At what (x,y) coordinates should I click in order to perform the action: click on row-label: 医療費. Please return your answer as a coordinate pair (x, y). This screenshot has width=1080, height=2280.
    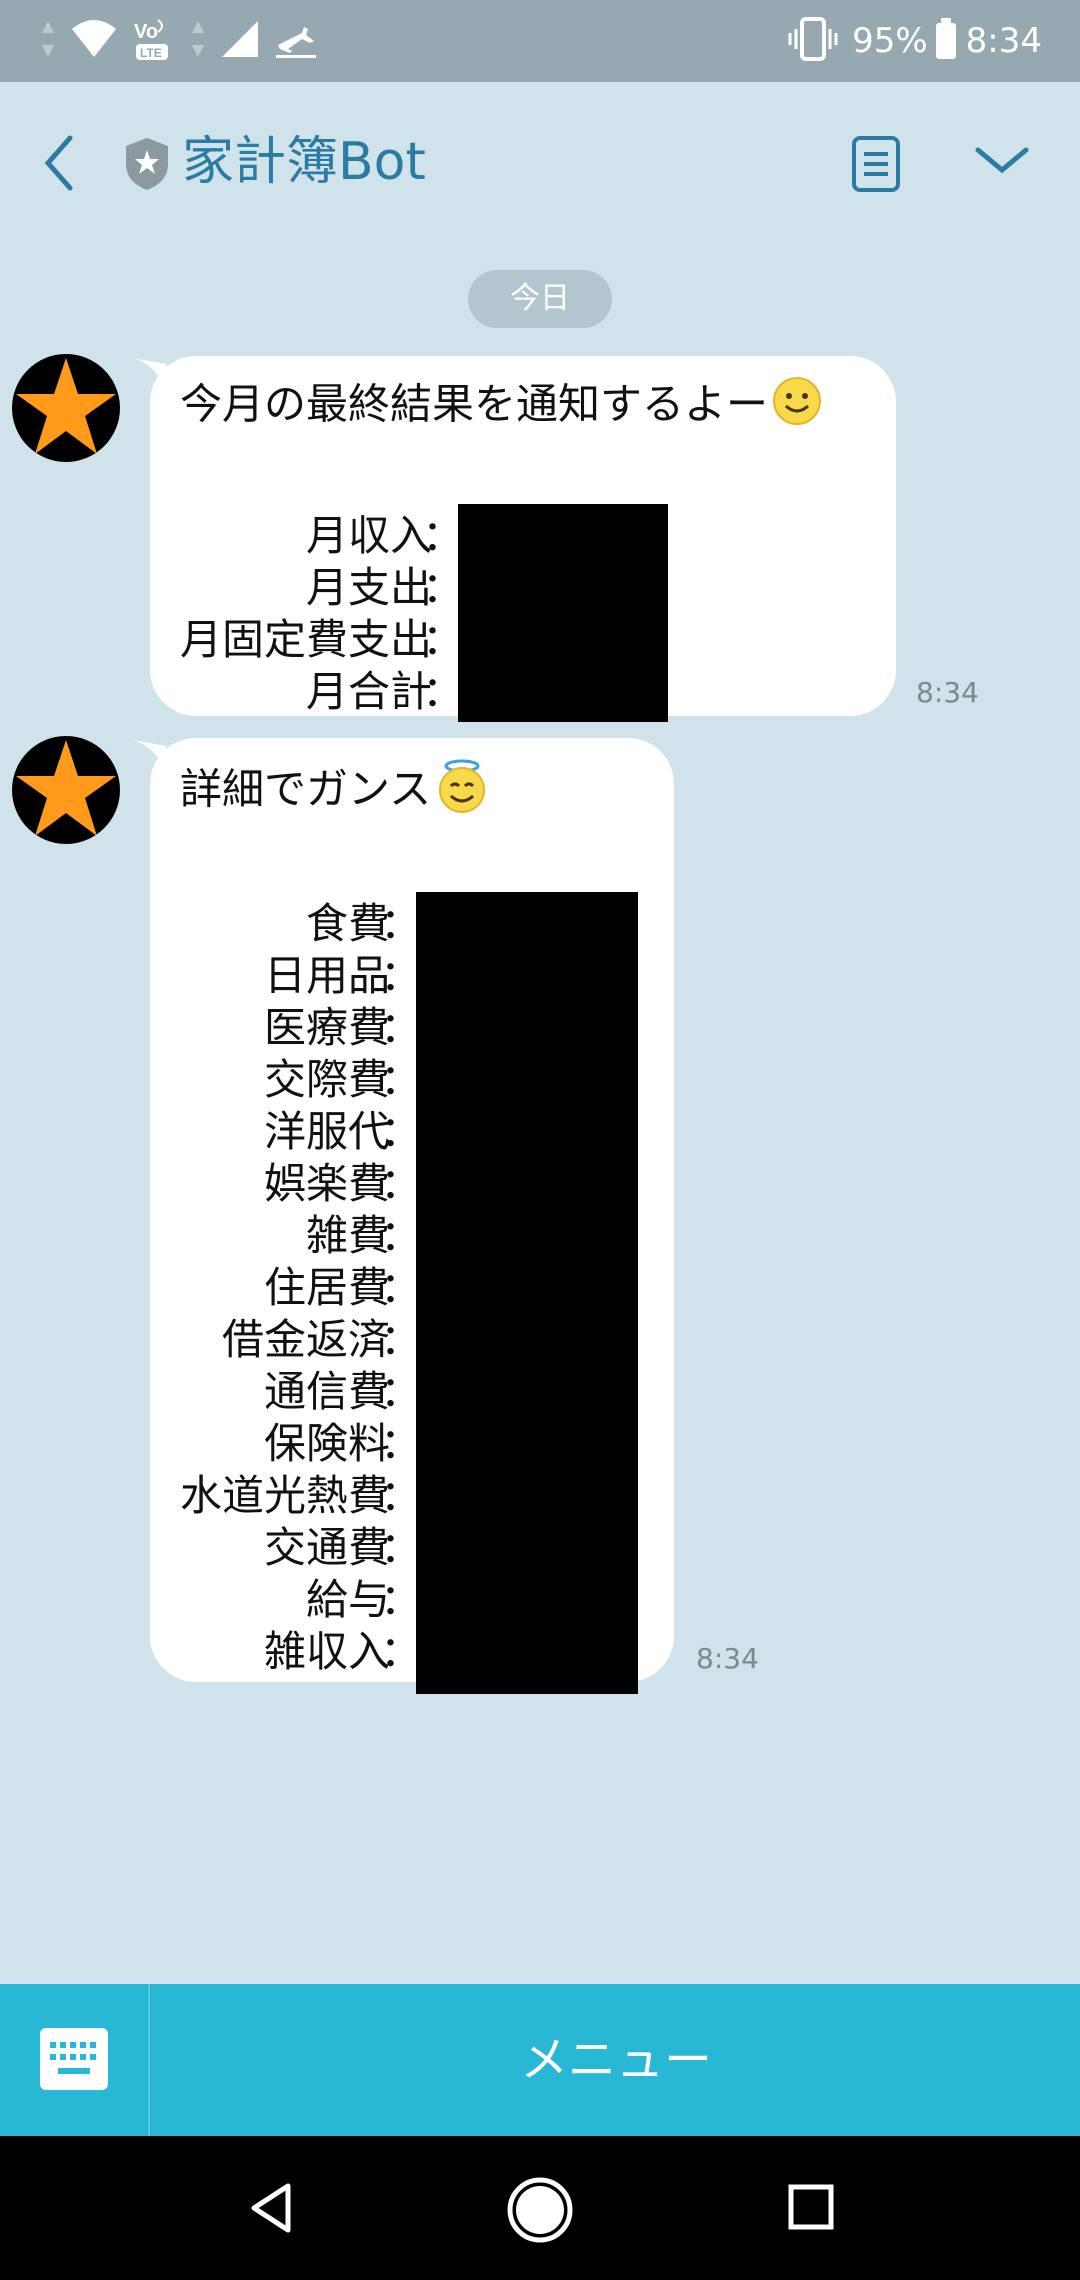
    Looking at the image, I should click on (327, 1027).